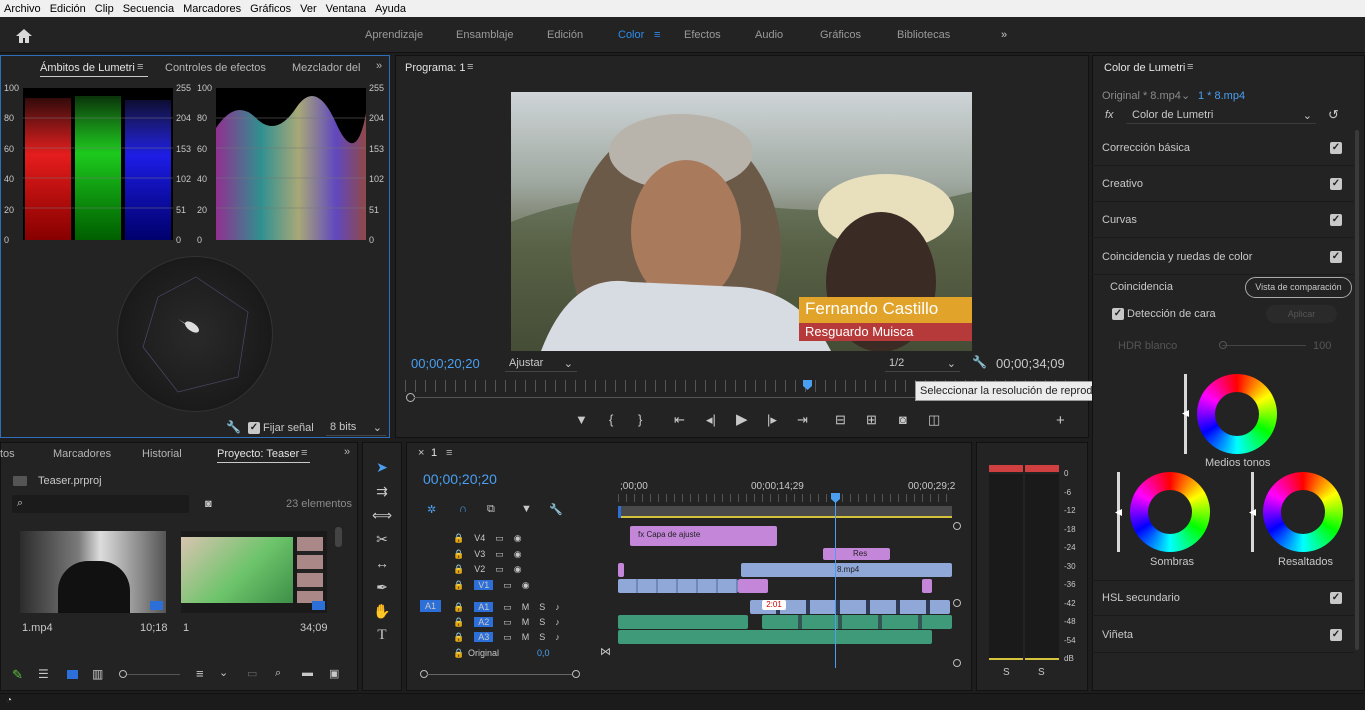 The width and height of the screenshot is (1365, 710). I want to click on work-area-start, so click(619, 512).